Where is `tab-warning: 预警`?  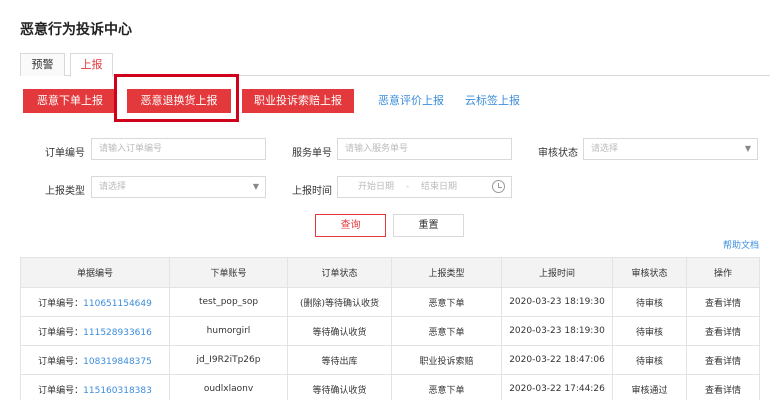
tab-warning: 预警 is located at coordinates (42, 64).